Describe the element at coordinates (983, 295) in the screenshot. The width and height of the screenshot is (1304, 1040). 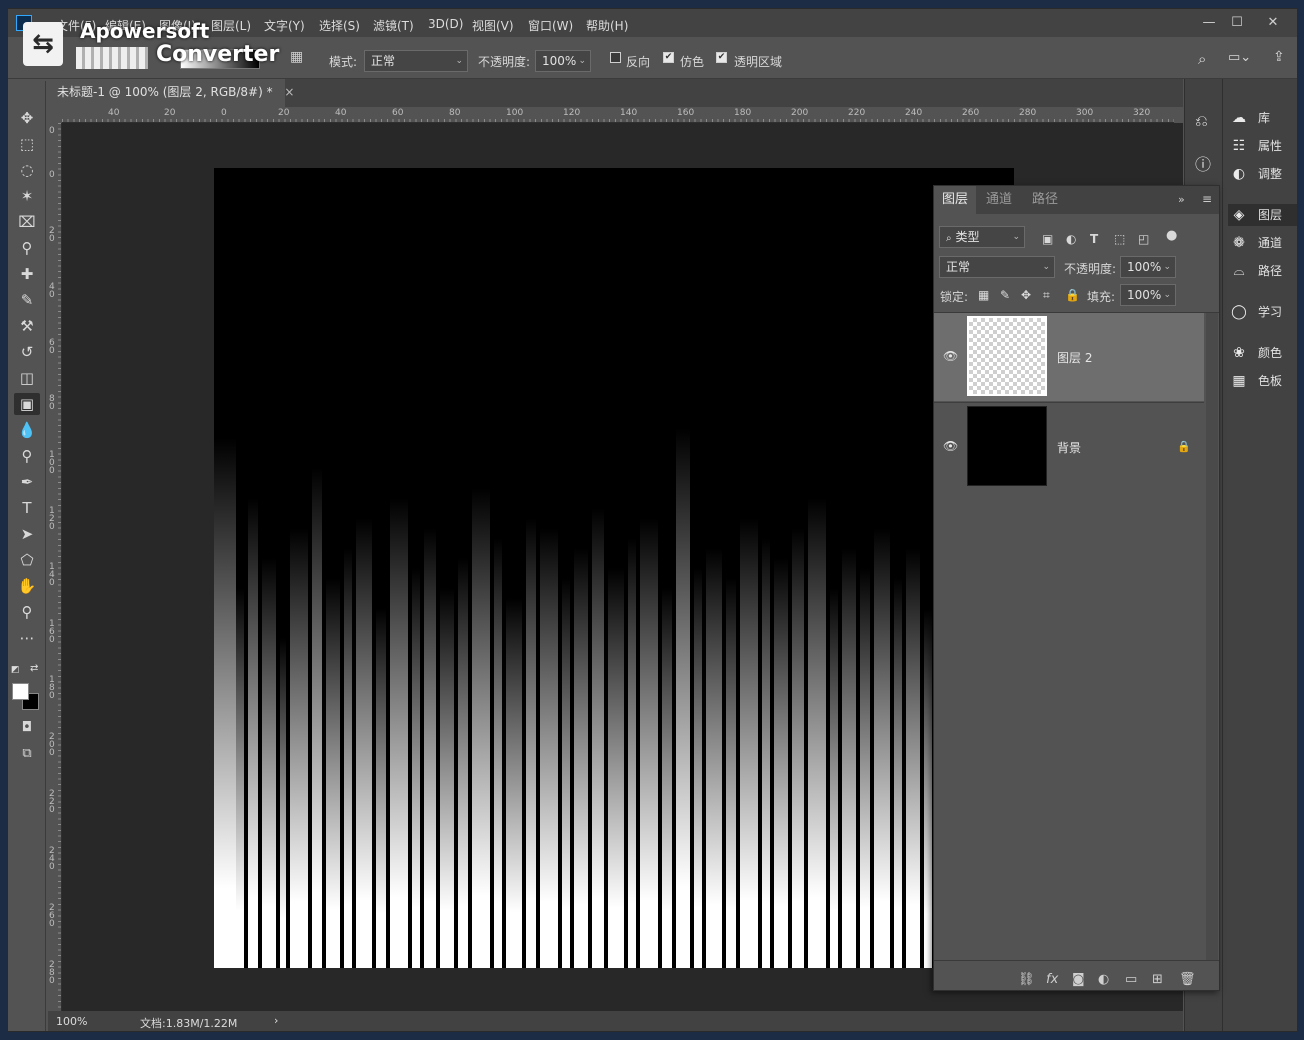
I see `lock-transparent-icon: ▦` at that location.